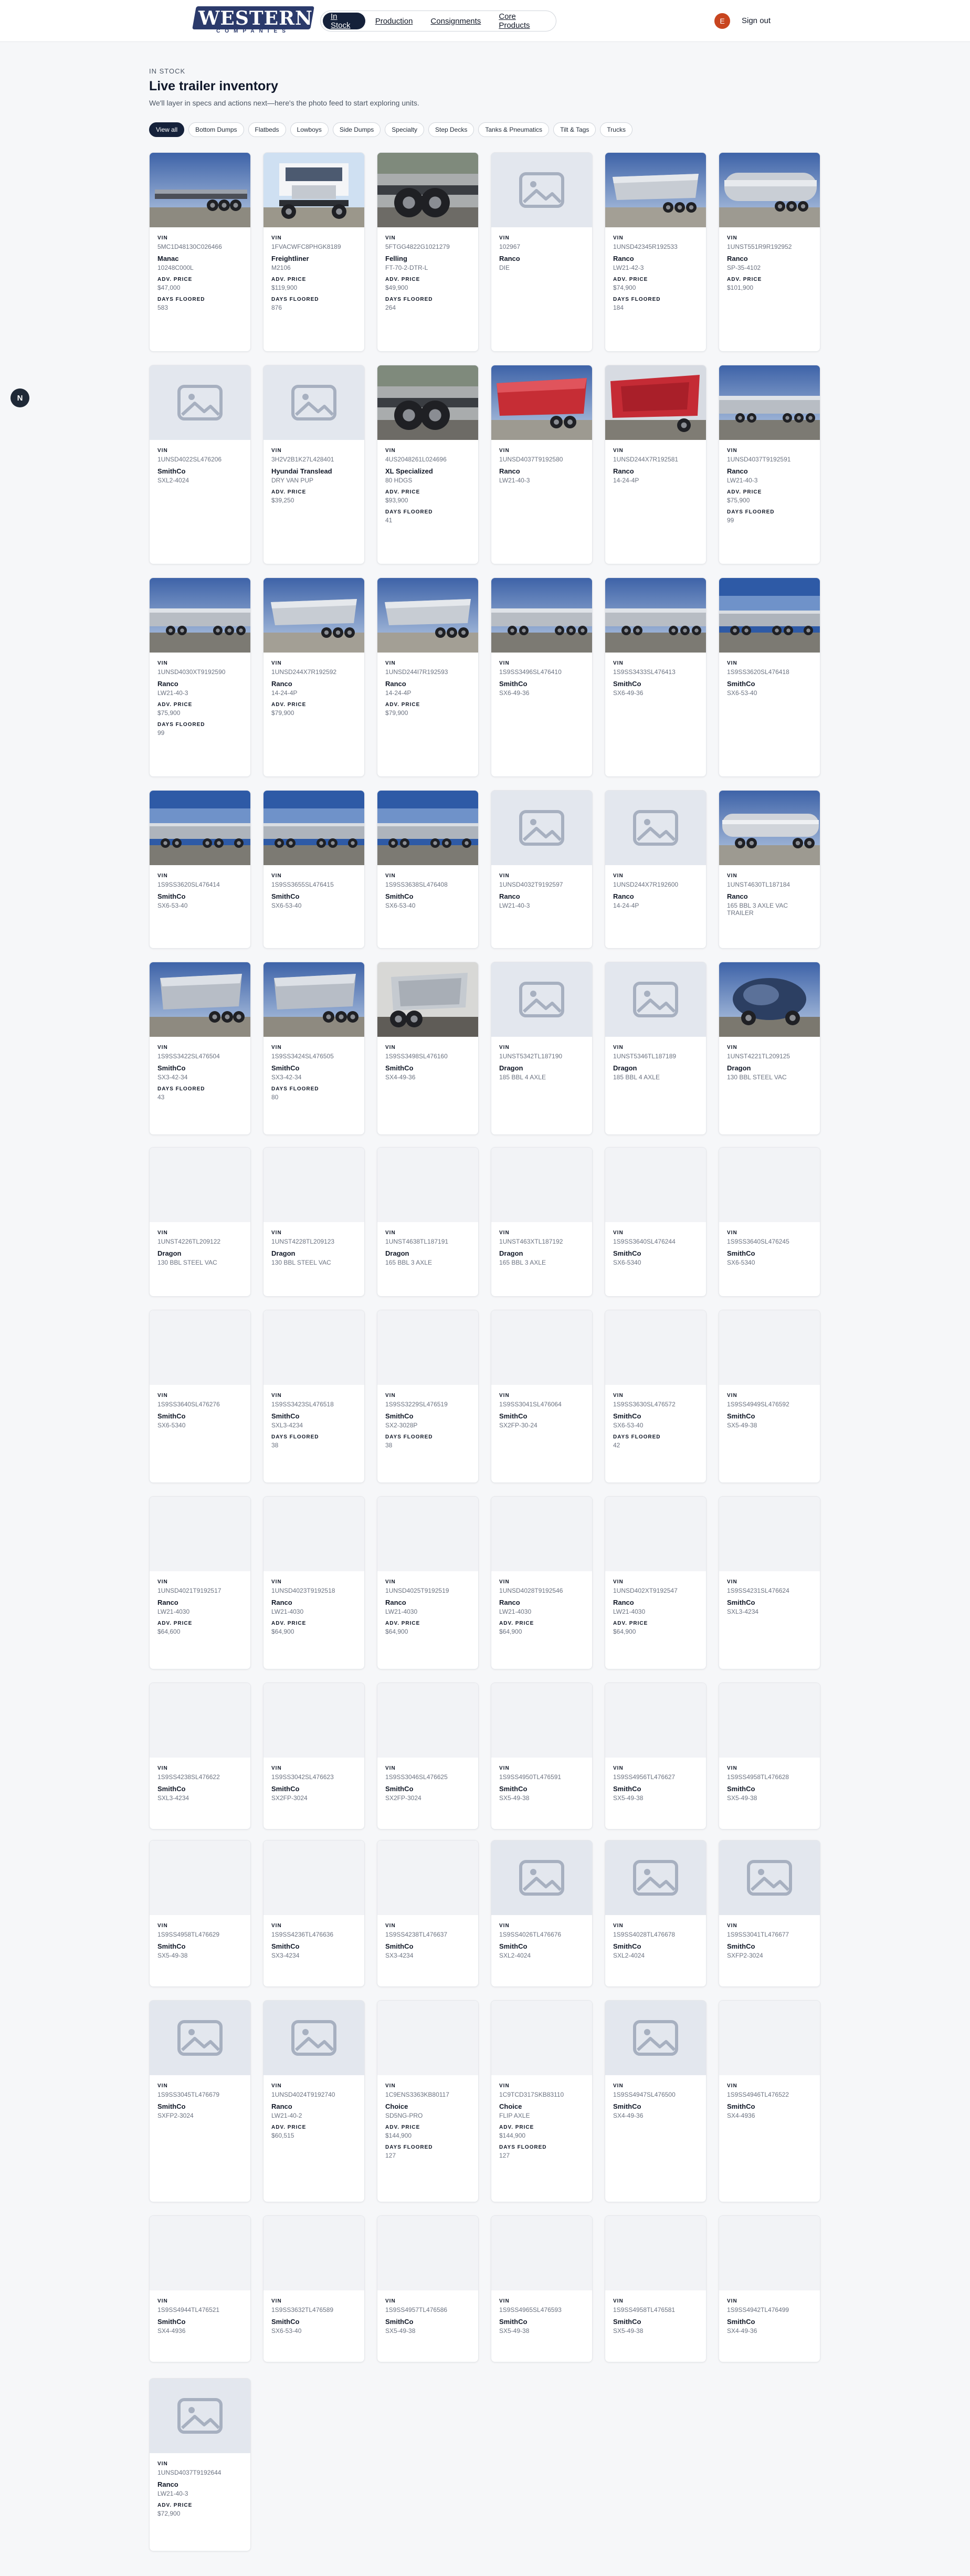  Describe the element at coordinates (769, 1396) in the screenshot. I see `inventory-card: VIN 1S9SS4949SL476592 SmithCo SX5-49-38` at that location.